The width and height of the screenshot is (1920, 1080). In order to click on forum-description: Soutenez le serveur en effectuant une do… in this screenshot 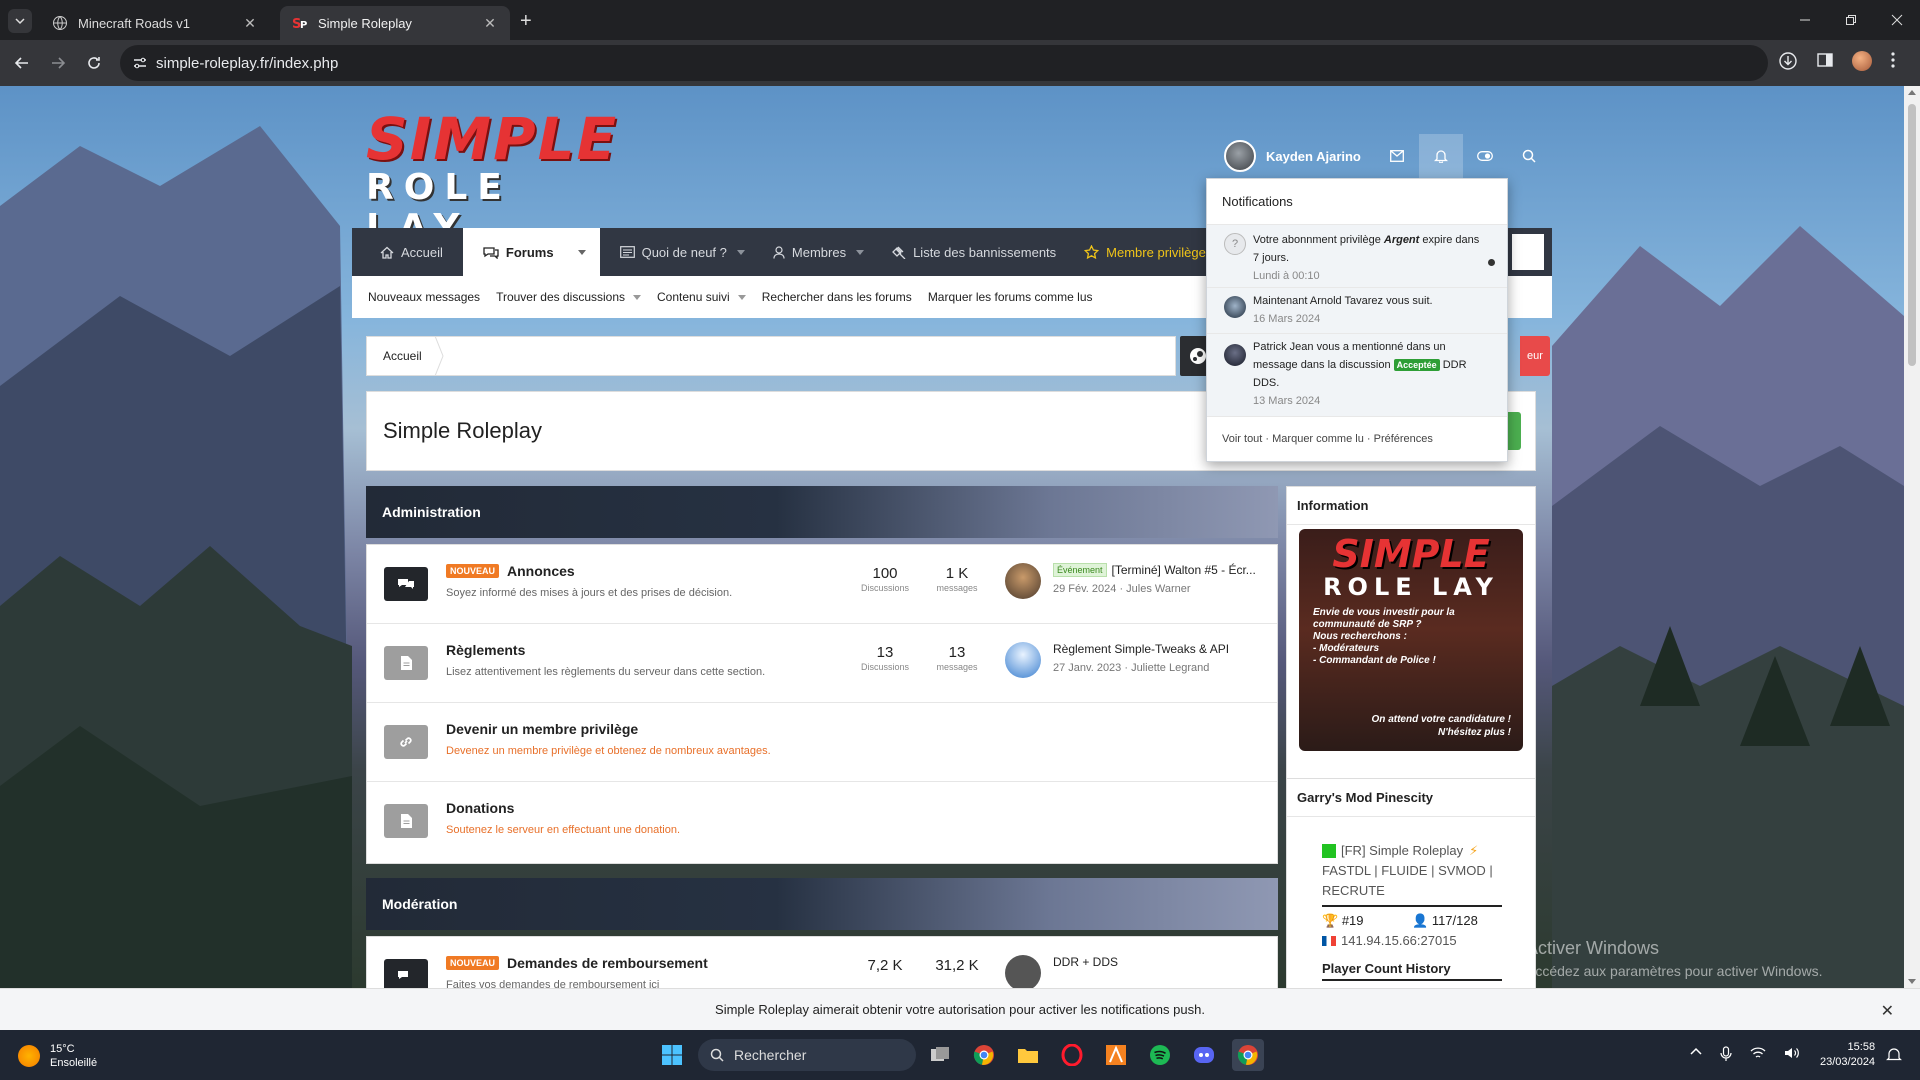, I will do `click(563, 830)`.